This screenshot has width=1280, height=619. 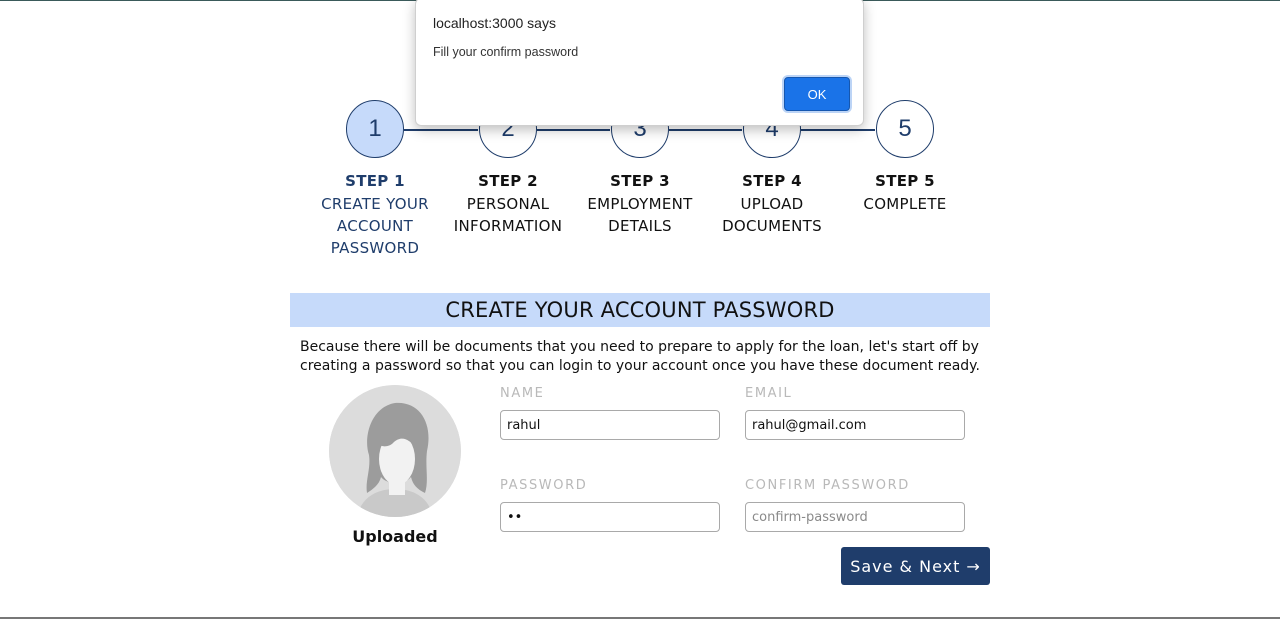 What do you see at coordinates (905, 181) in the screenshot?
I see `step-5-title: STEP 5` at bounding box center [905, 181].